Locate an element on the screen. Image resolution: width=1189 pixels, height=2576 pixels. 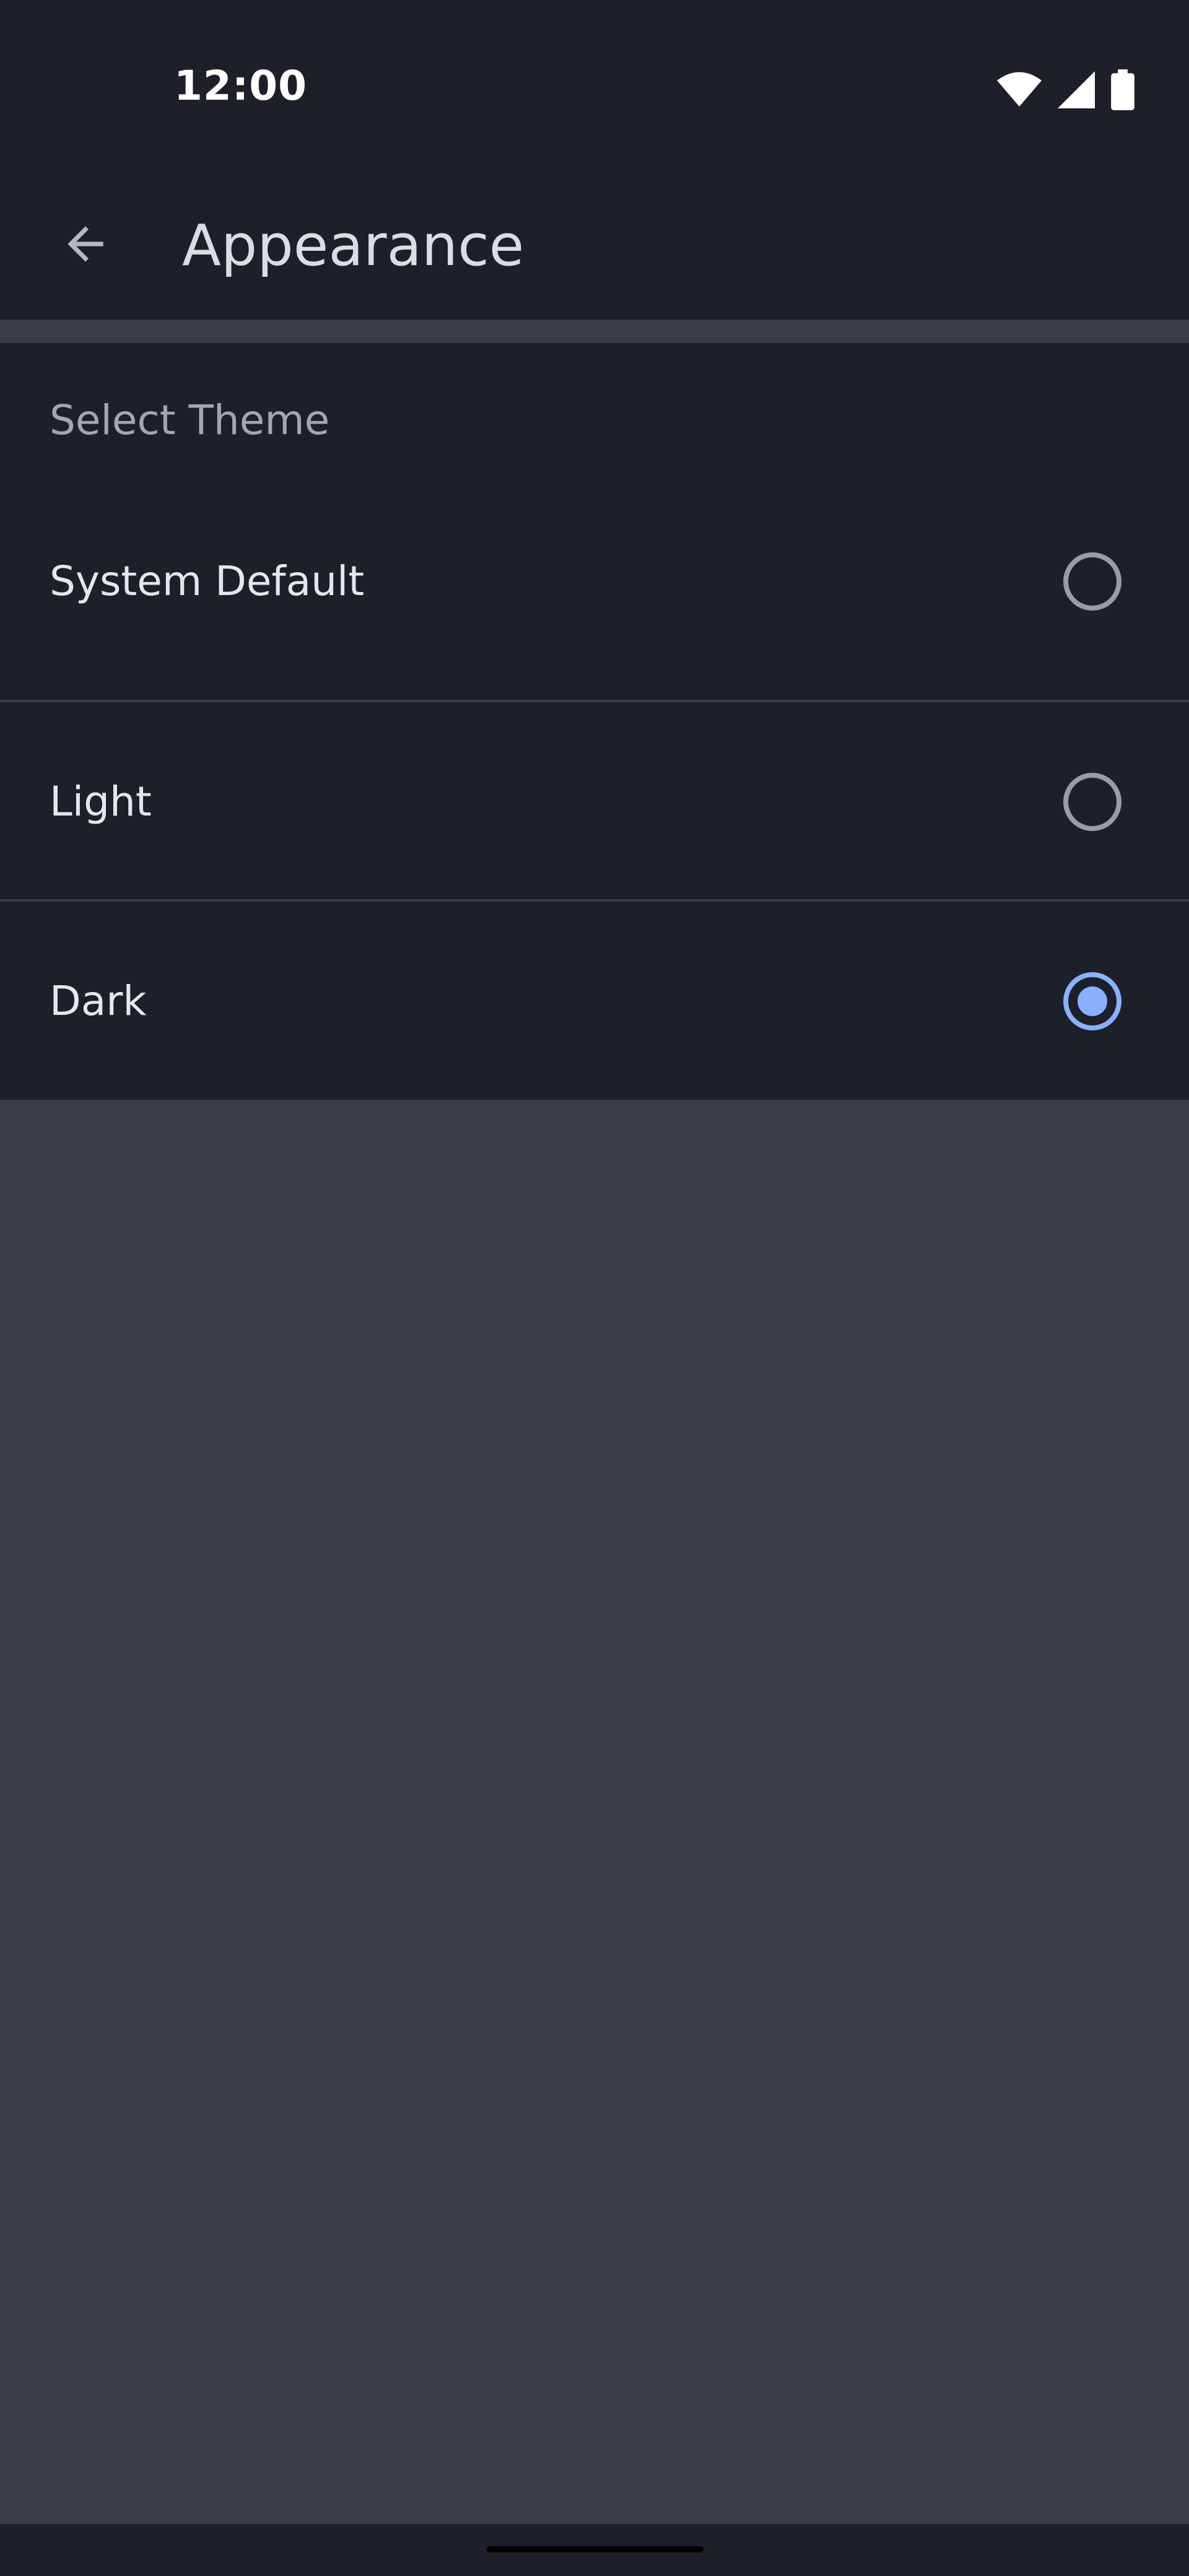
battery-icon is located at coordinates (1123, 91).